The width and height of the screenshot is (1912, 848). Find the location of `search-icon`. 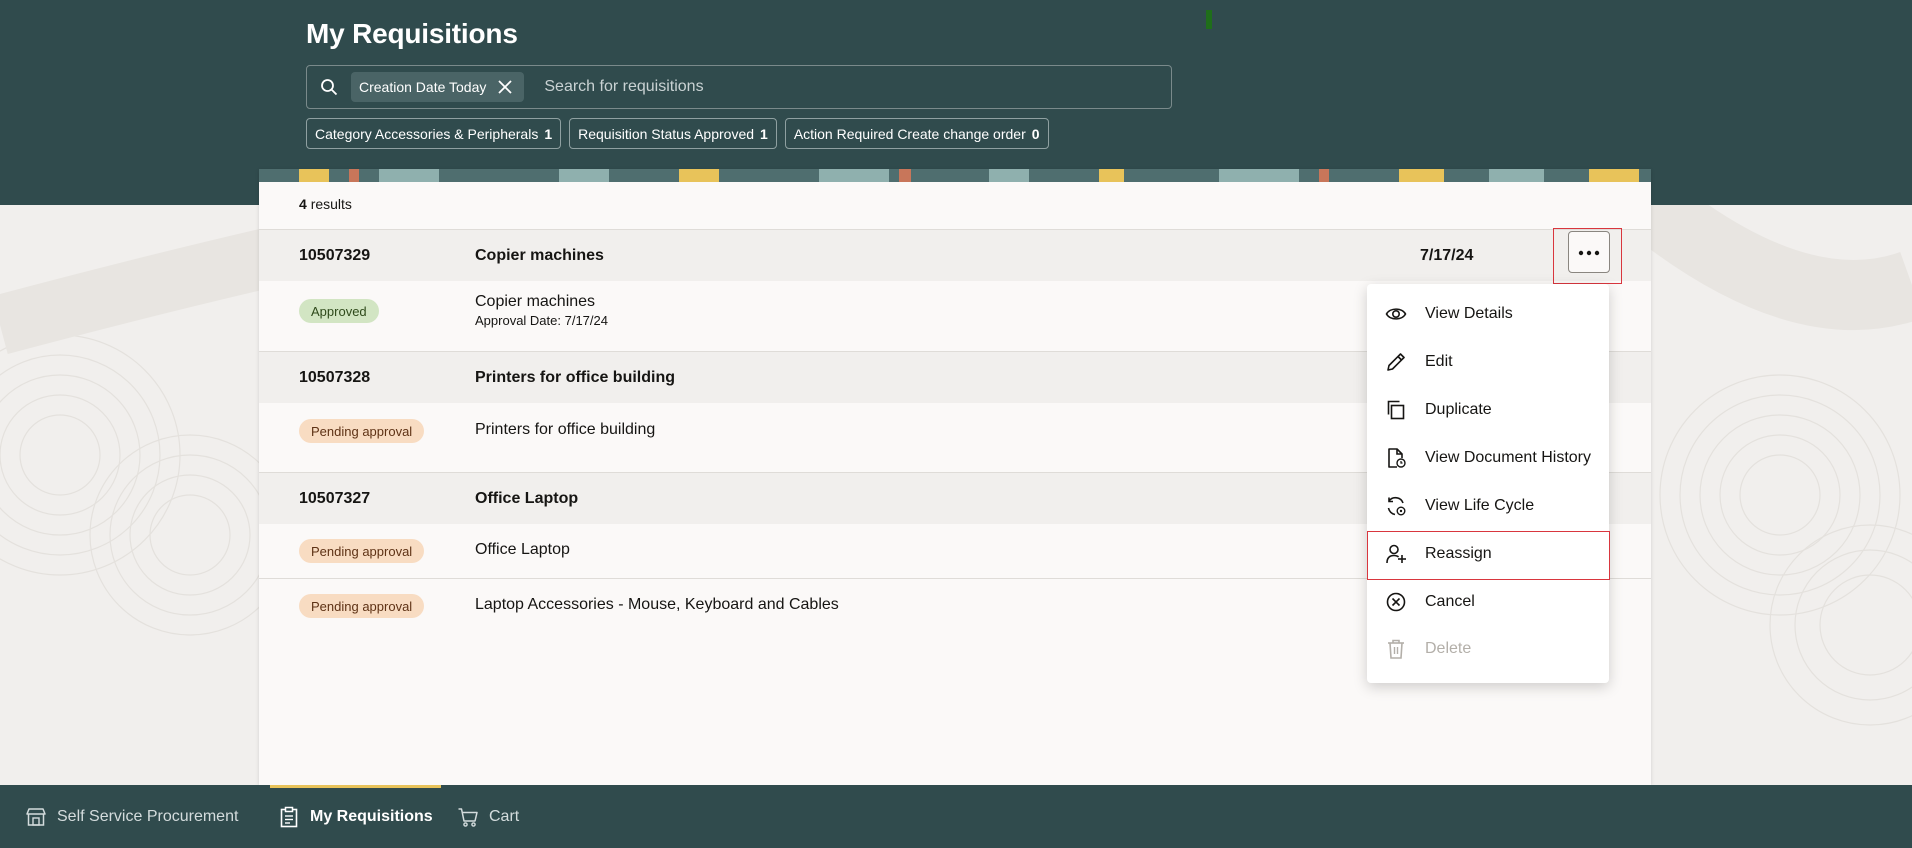

search-icon is located at coordinates (329, 87).